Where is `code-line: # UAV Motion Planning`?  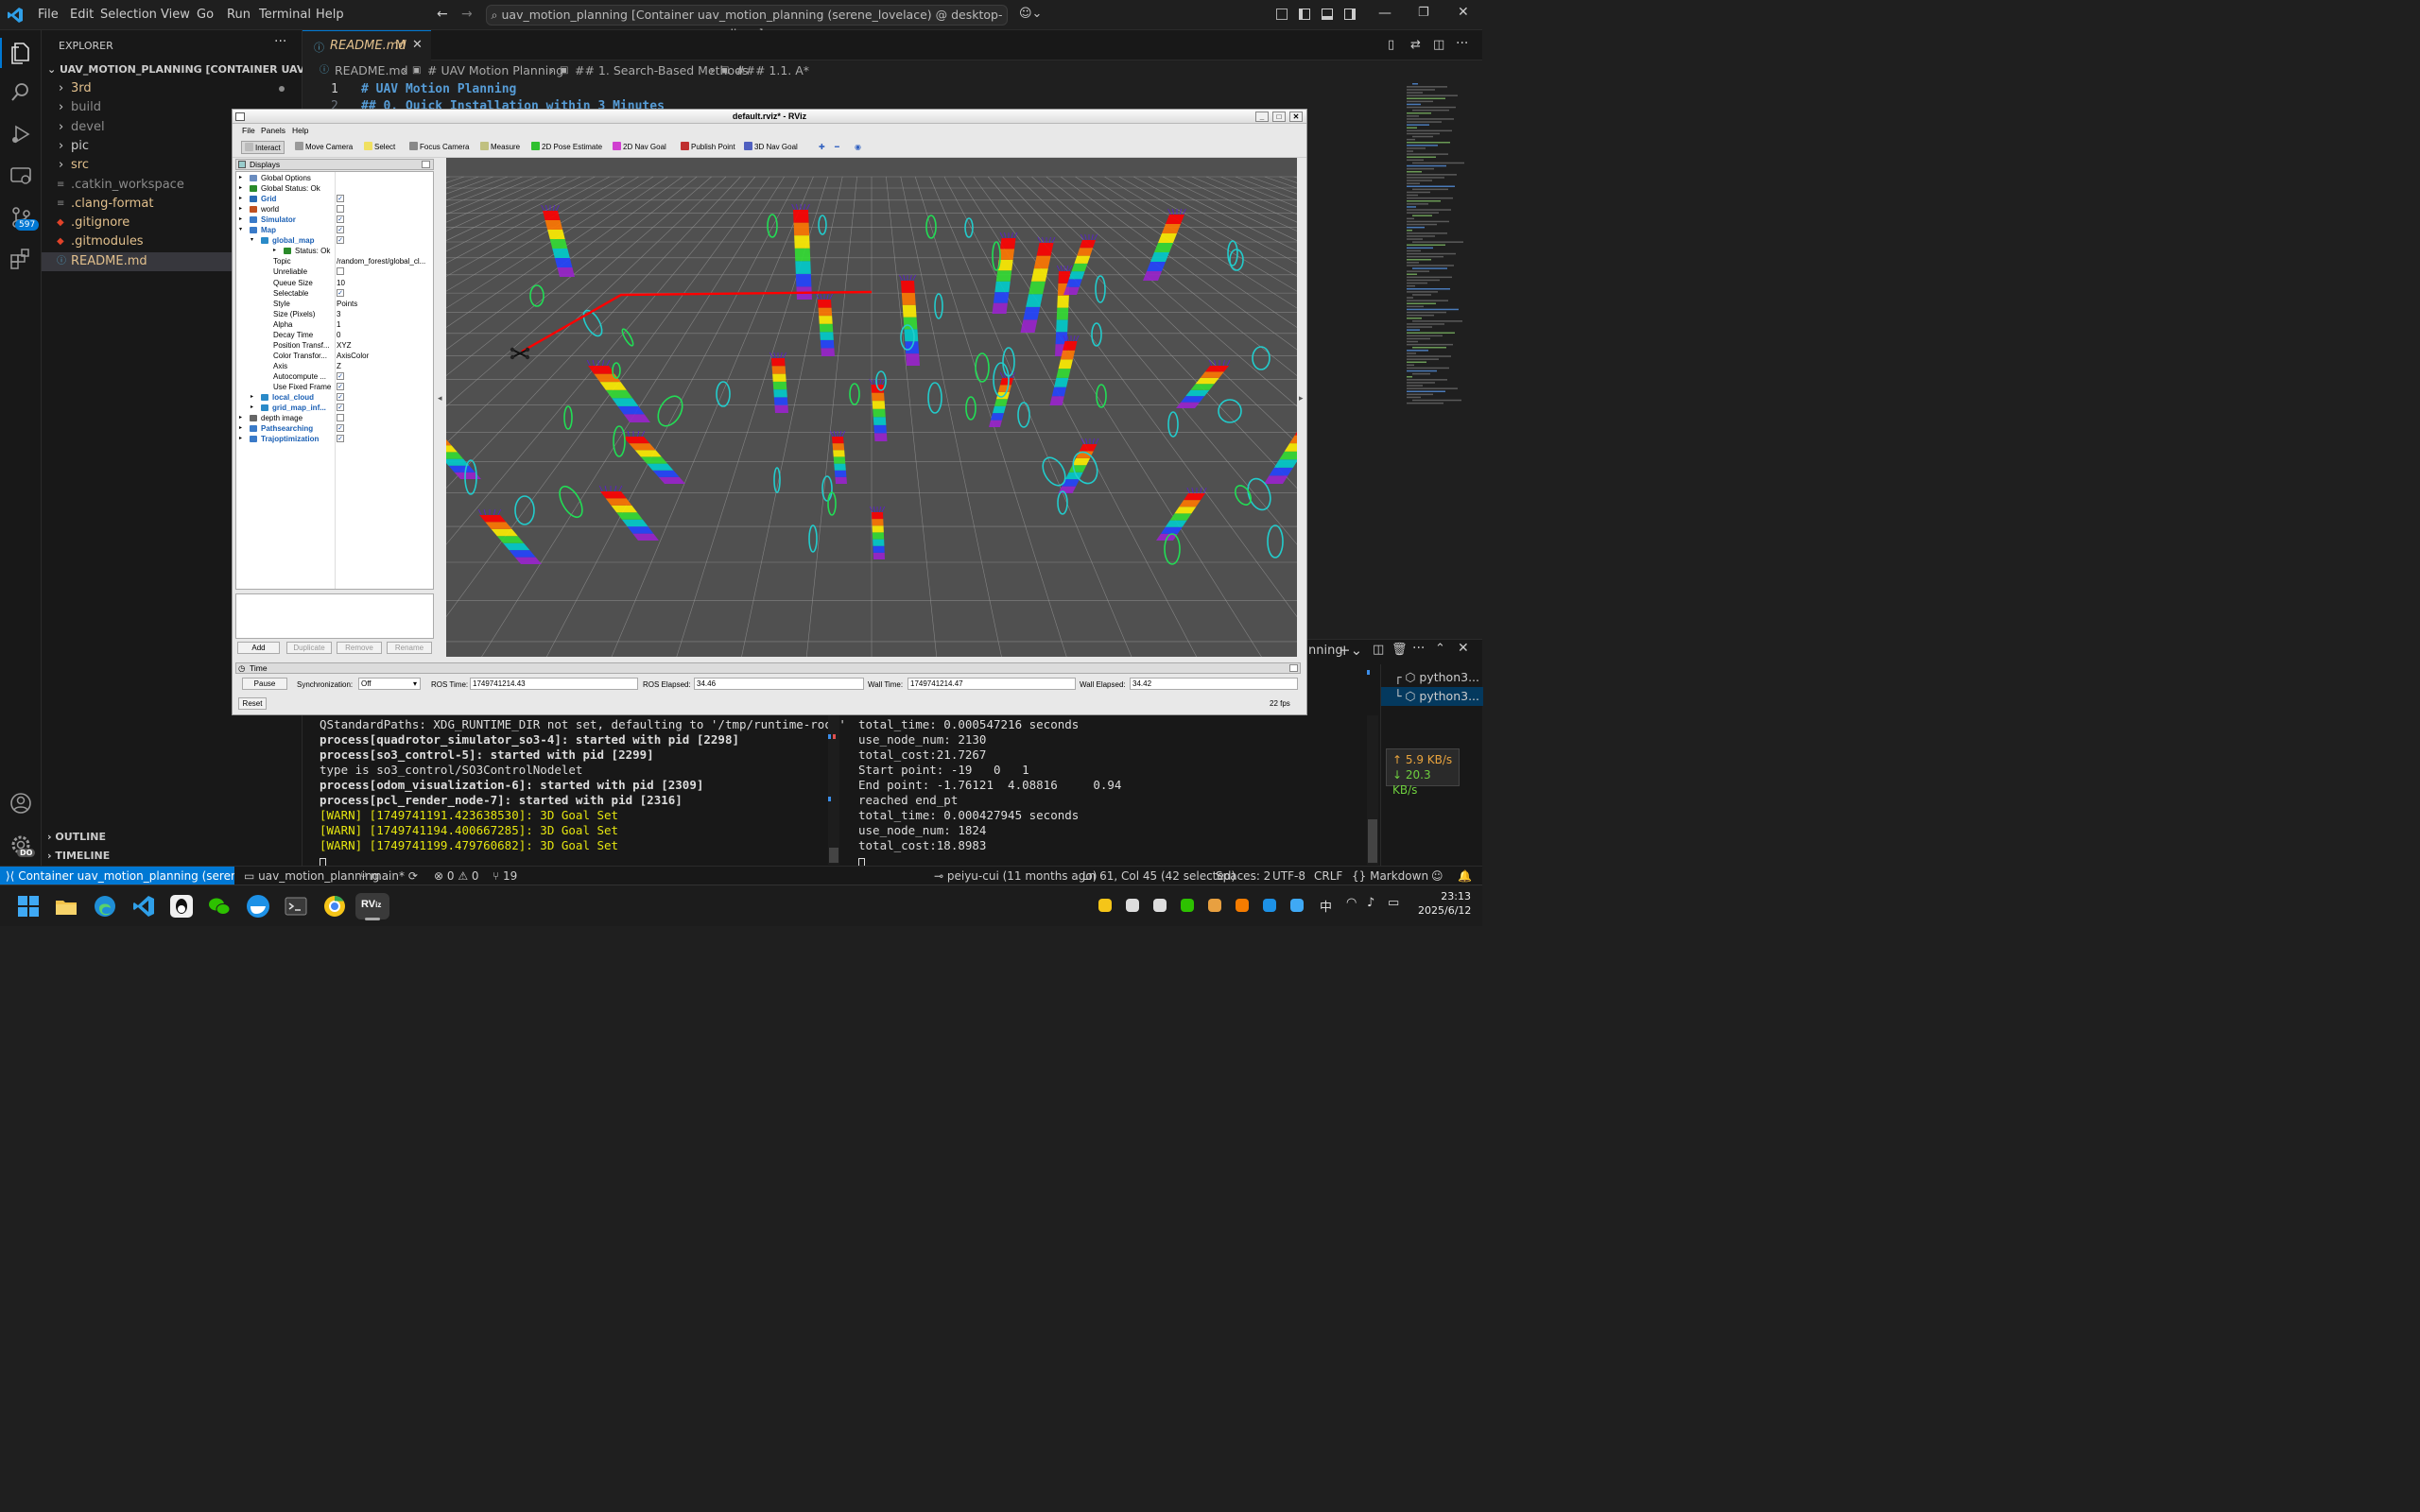
code-line: # UAV Motion Planning is located at coordinates (439, 89).